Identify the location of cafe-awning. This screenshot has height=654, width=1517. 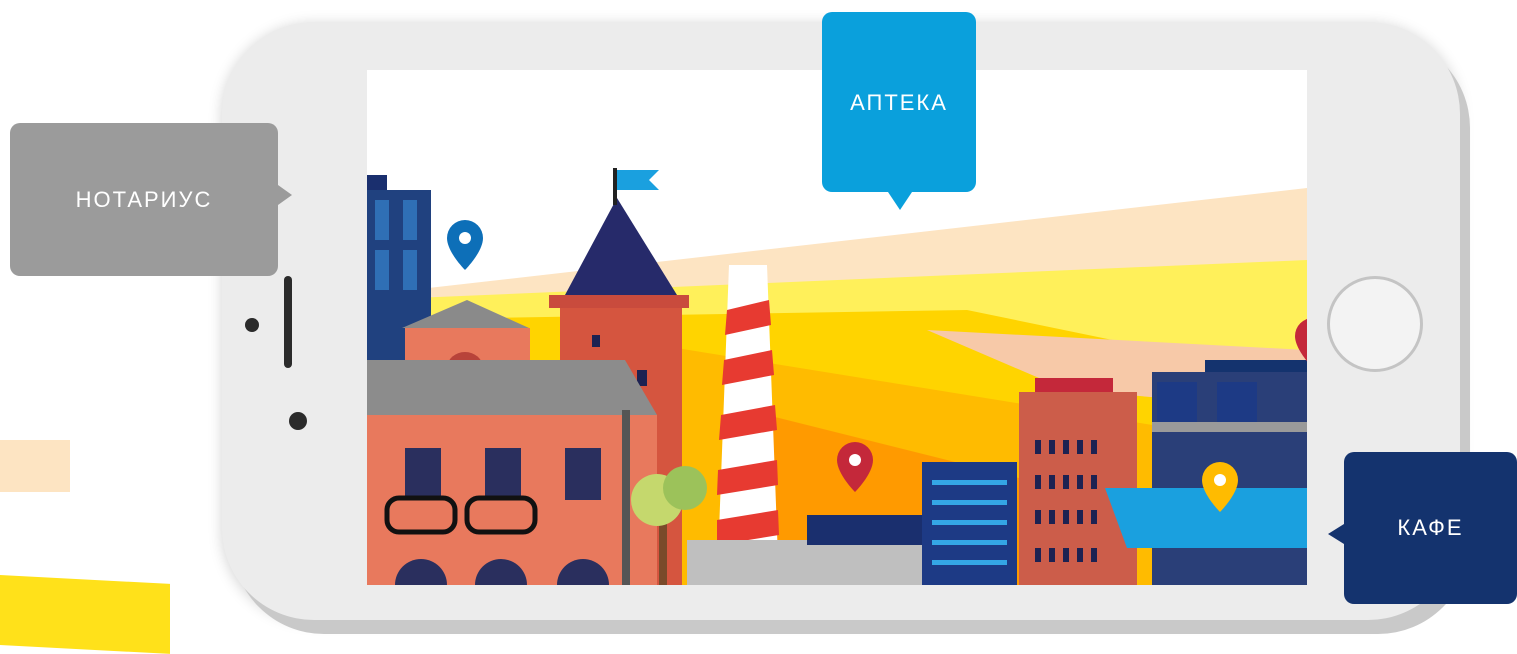
(1206, 518).